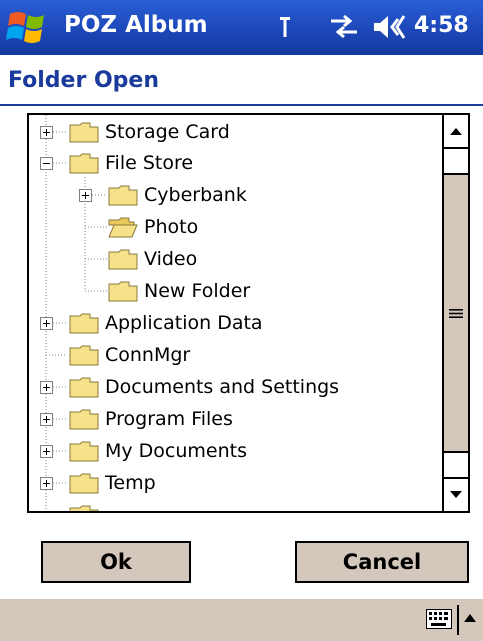  Describe the element at coordinates (241, 105) in the screenshot. I see `heading-divider` at that location.